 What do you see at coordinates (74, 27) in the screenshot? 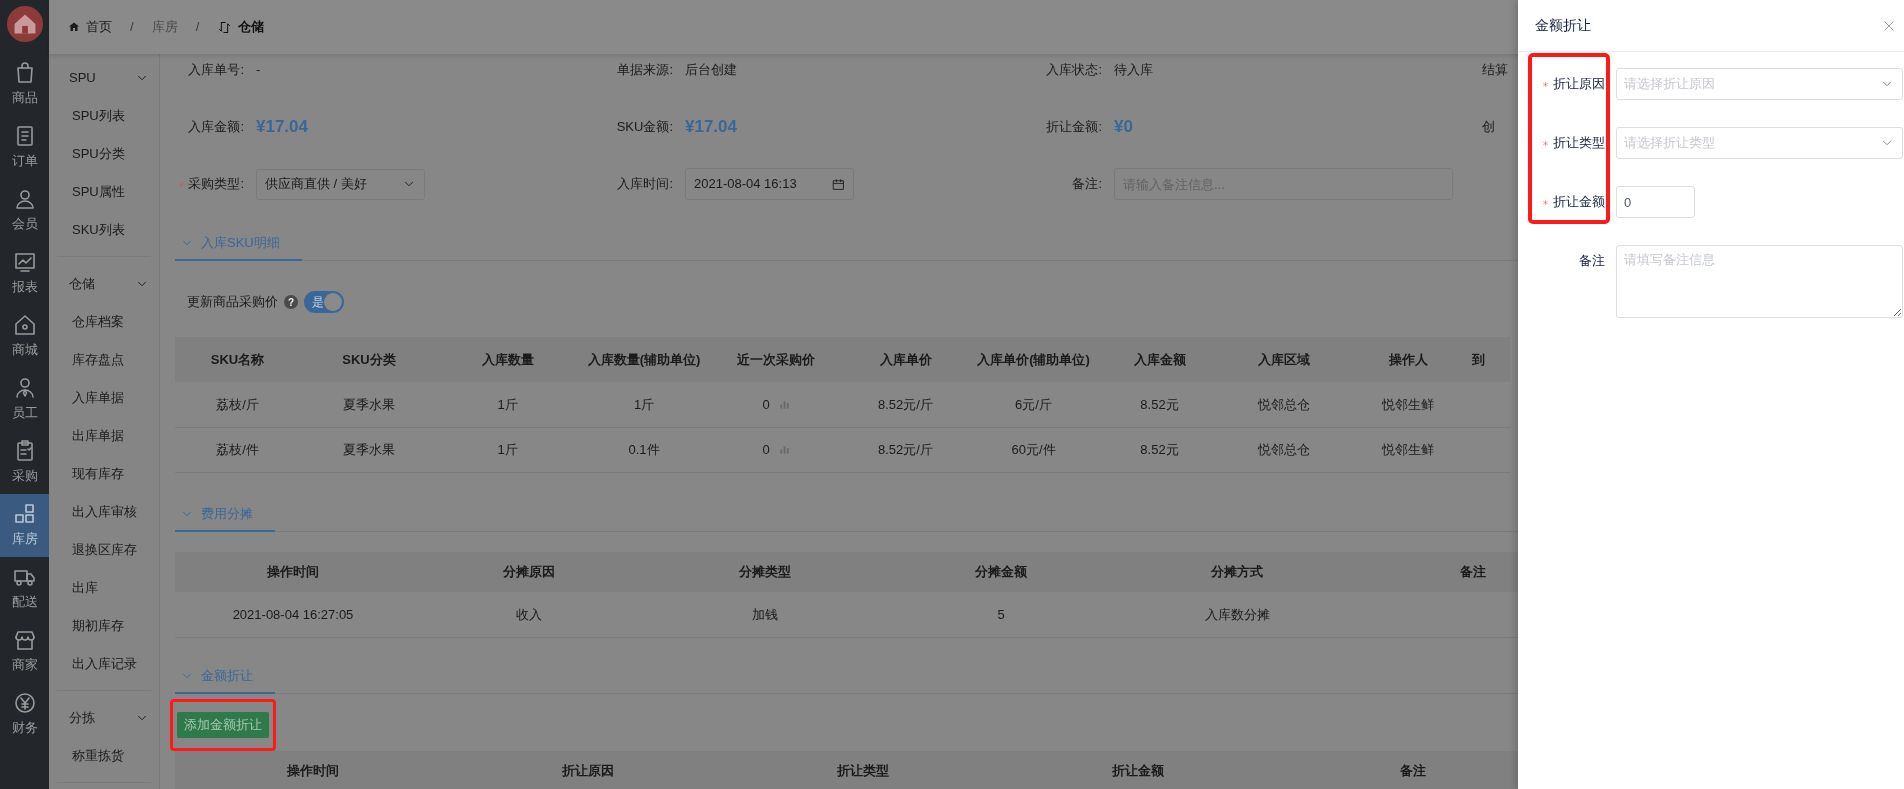
I see `home-icon` at bounding box center [74, 27].